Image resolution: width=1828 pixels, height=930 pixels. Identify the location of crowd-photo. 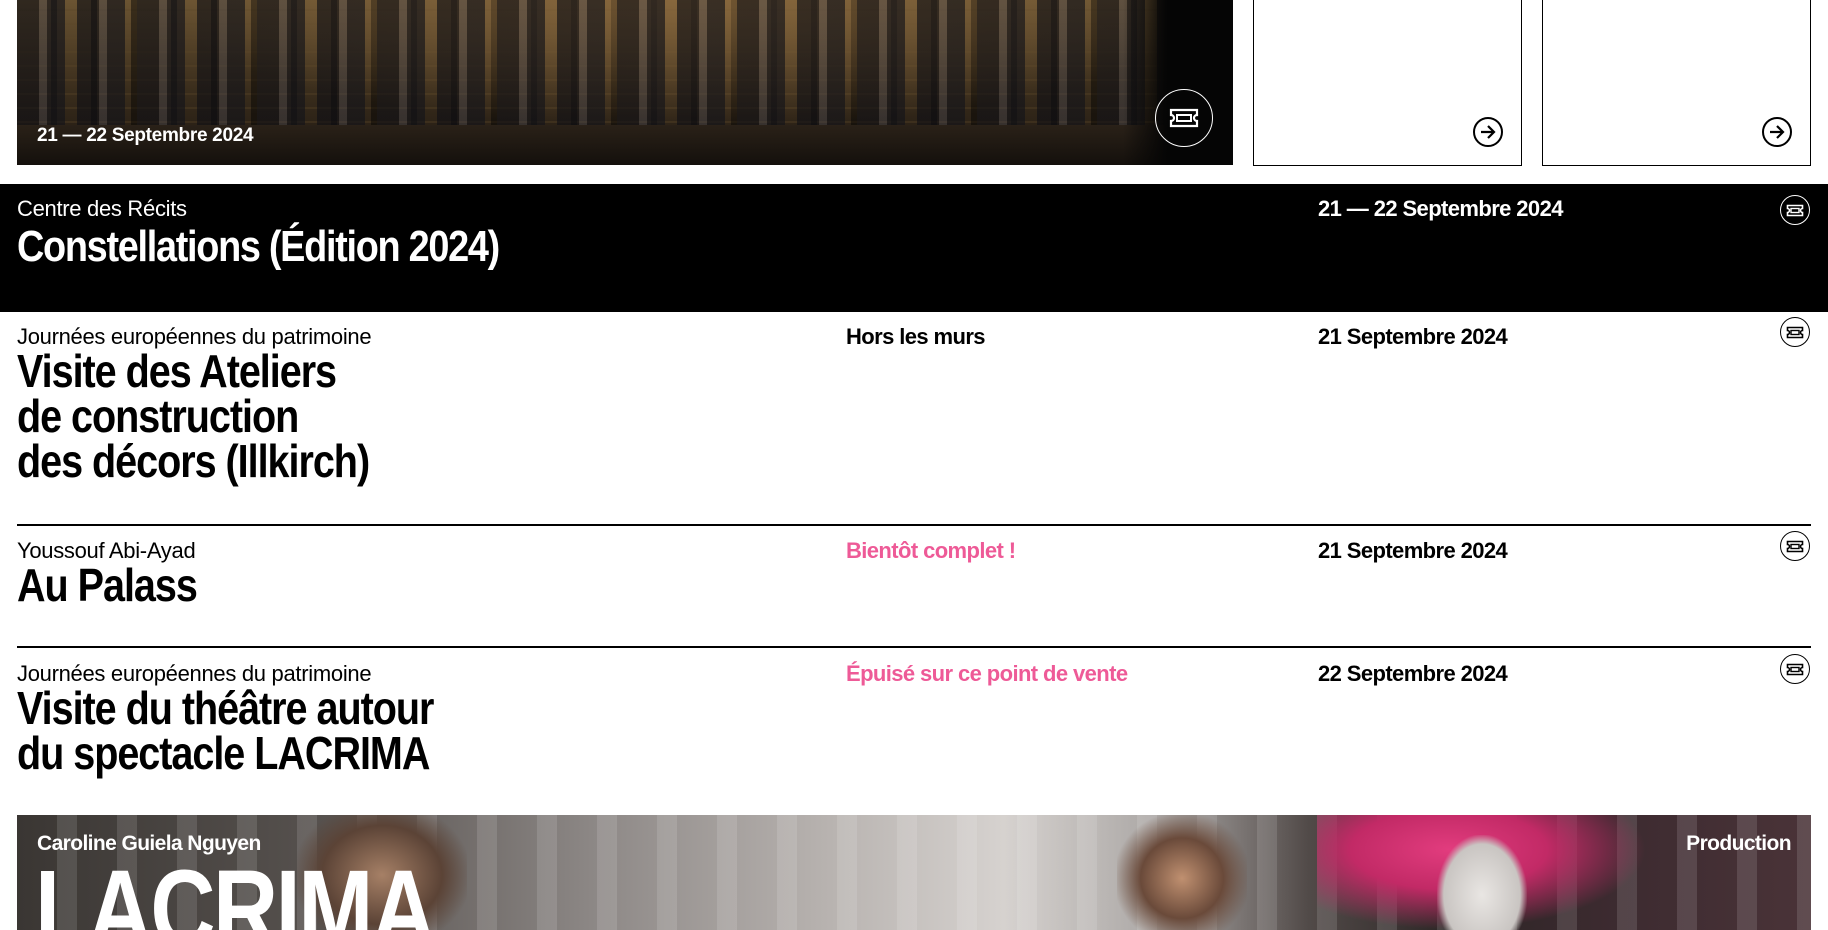
(625, 63).